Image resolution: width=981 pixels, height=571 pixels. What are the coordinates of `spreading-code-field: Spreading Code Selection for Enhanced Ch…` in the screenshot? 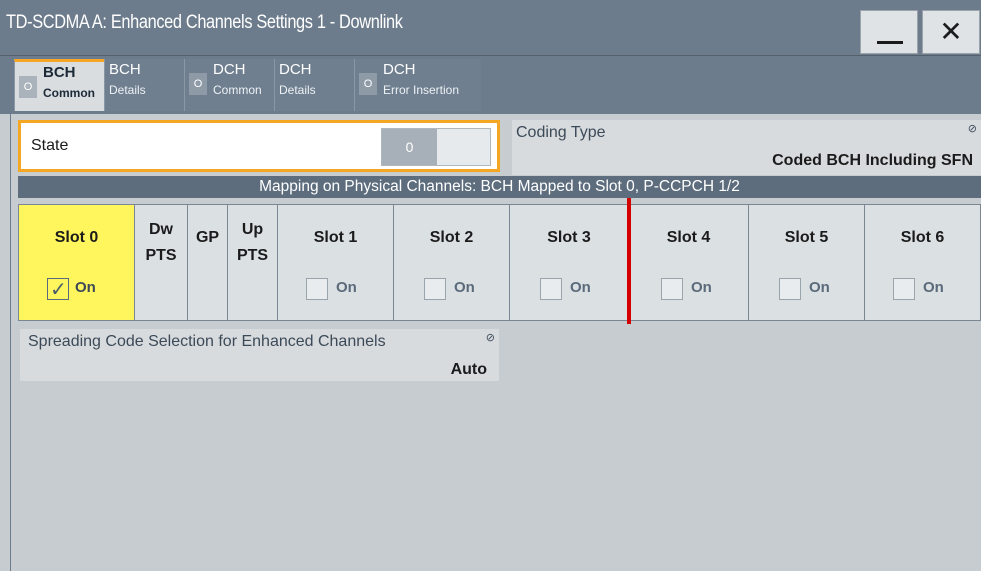 It's located at (259, 355).